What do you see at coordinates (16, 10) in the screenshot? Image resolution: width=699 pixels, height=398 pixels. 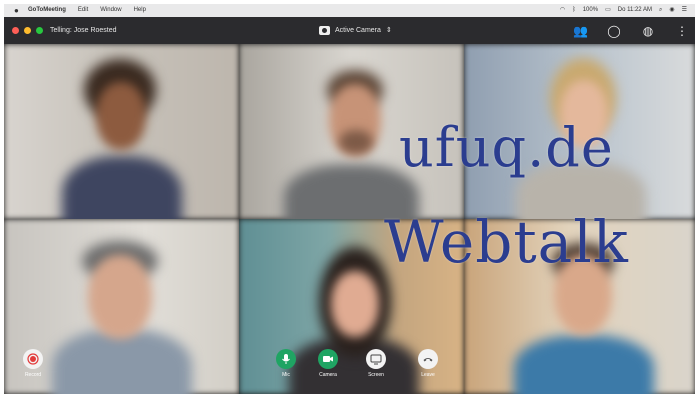 I see `apple-icon: ●` at bounding box center [16, 10].